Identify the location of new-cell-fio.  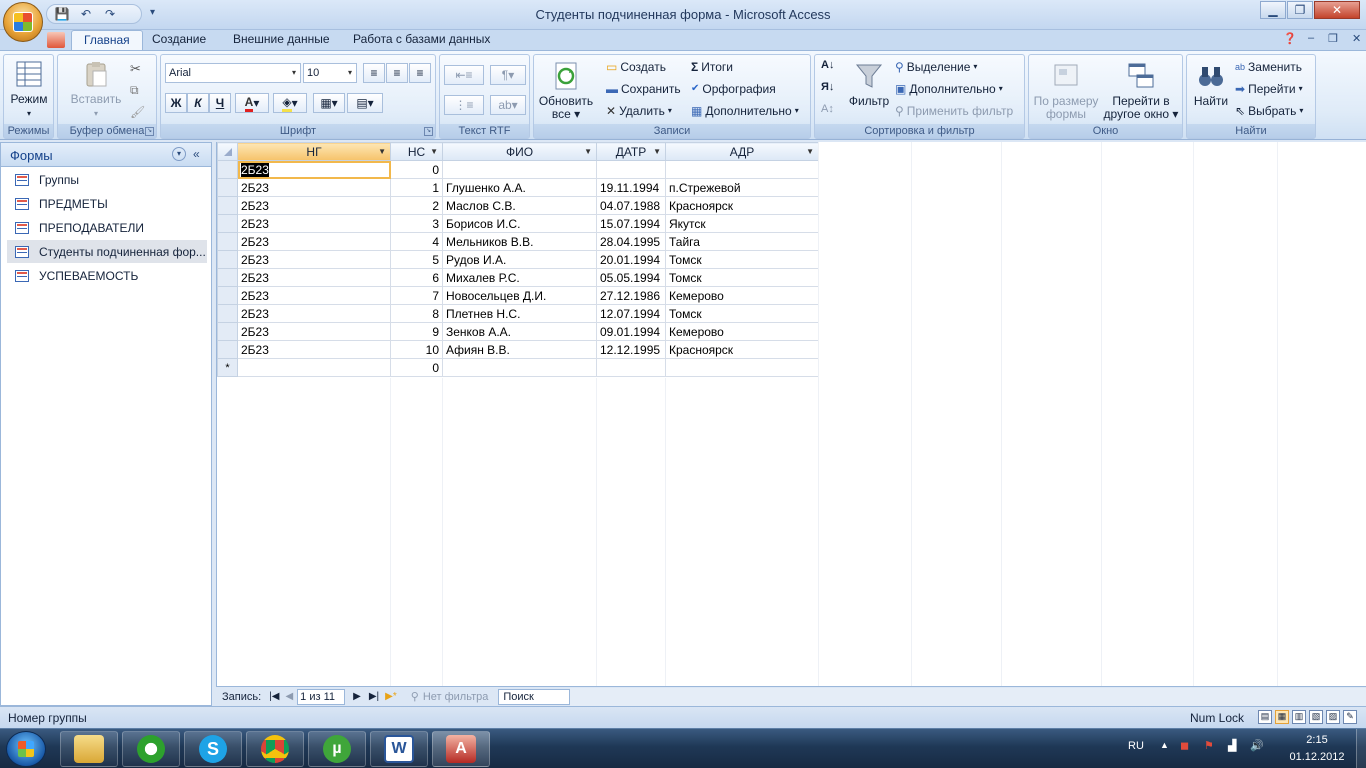
(519, 367).